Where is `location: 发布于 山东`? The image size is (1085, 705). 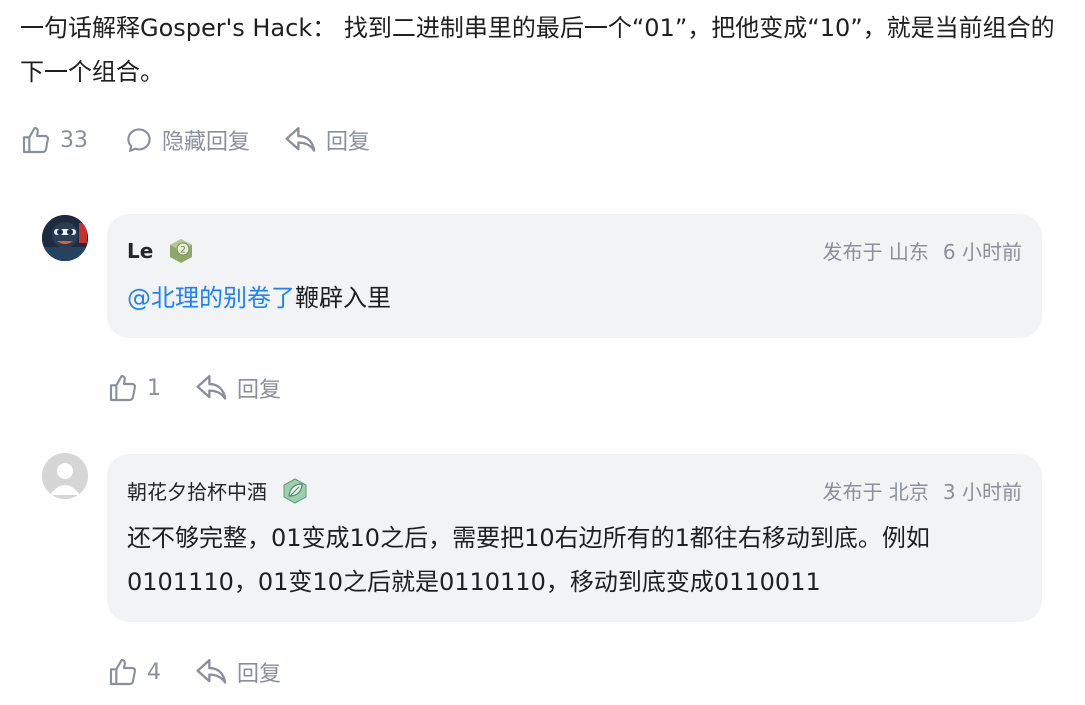
location: 发布于 山东 is located at coordinates (875, 252).